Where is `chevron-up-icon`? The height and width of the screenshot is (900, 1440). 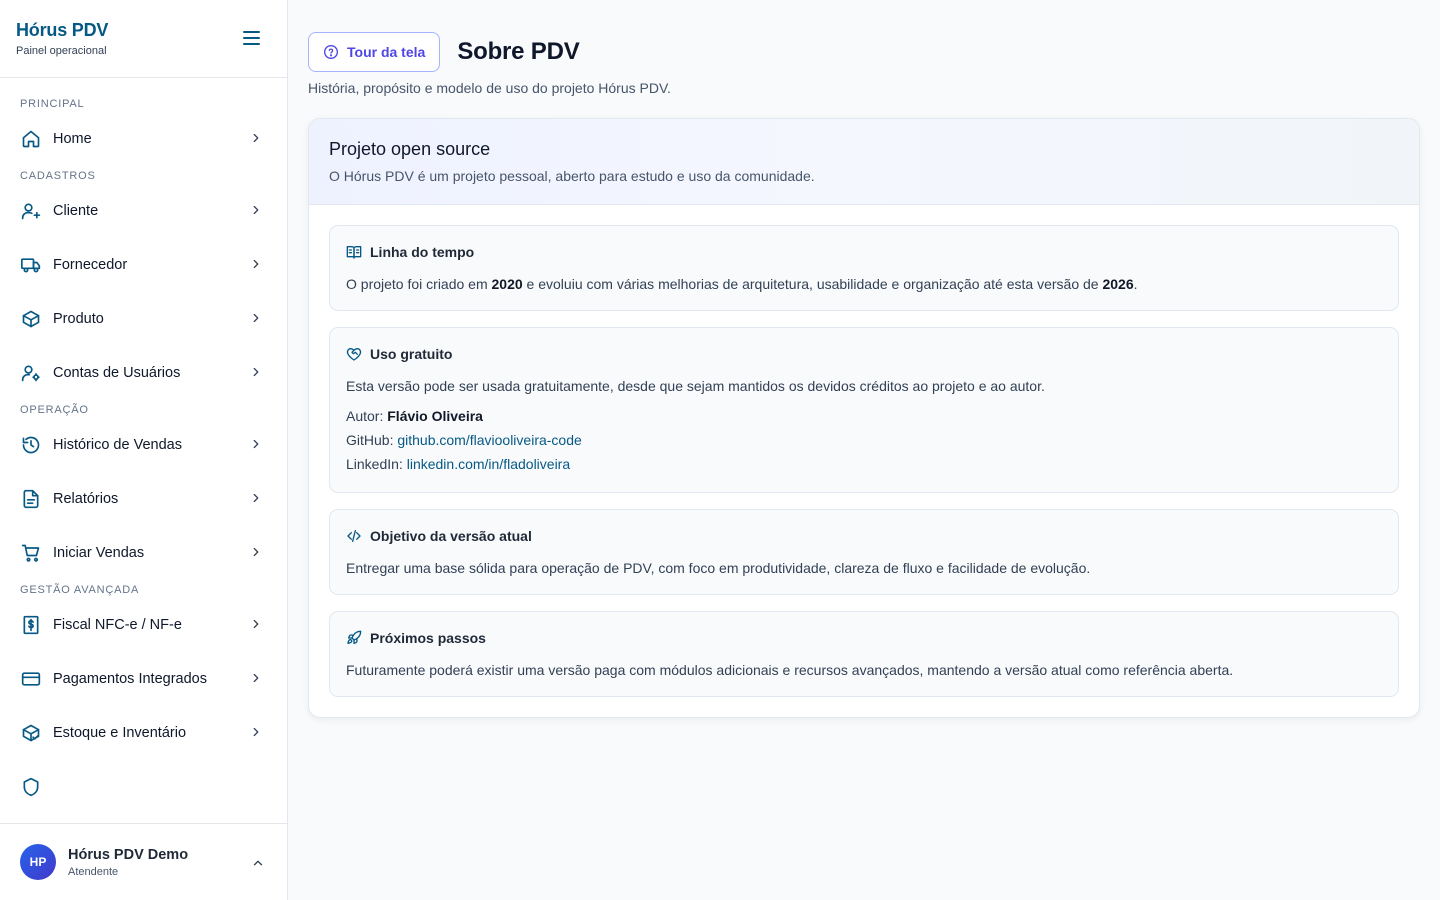 chevron-up-icon is located at coordinates (258, 863).